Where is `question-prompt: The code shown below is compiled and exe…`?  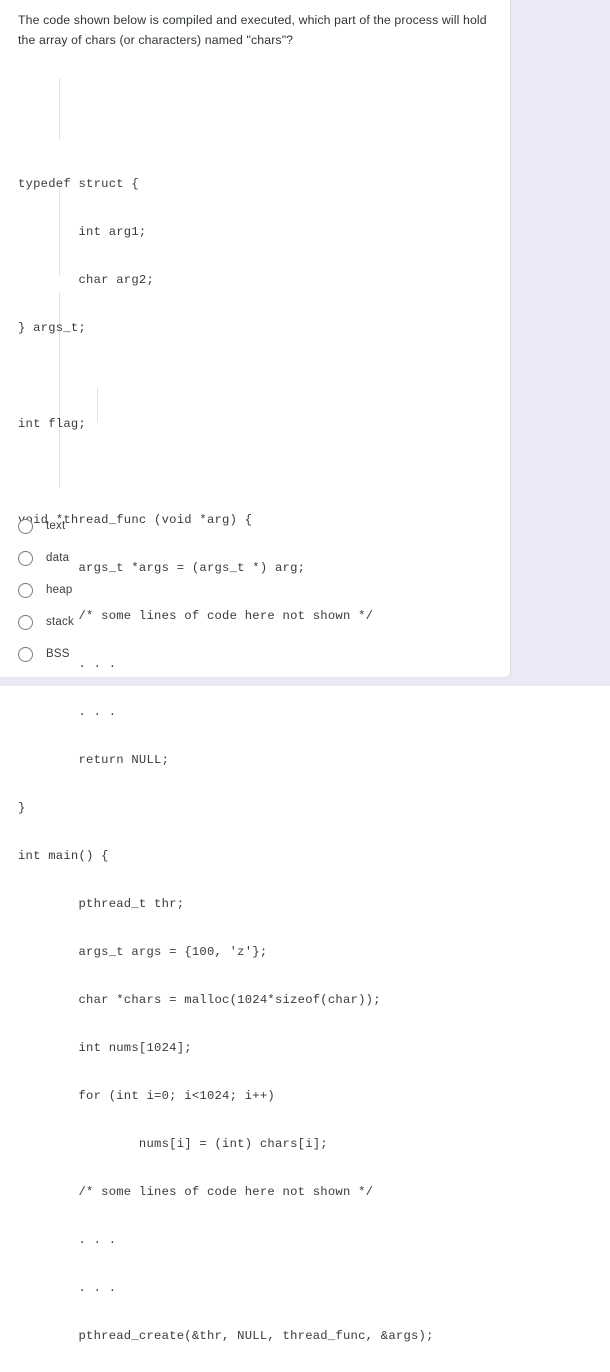 question-prompt: The code shown below is compiled and exe… is located at coordinates (252, 30).